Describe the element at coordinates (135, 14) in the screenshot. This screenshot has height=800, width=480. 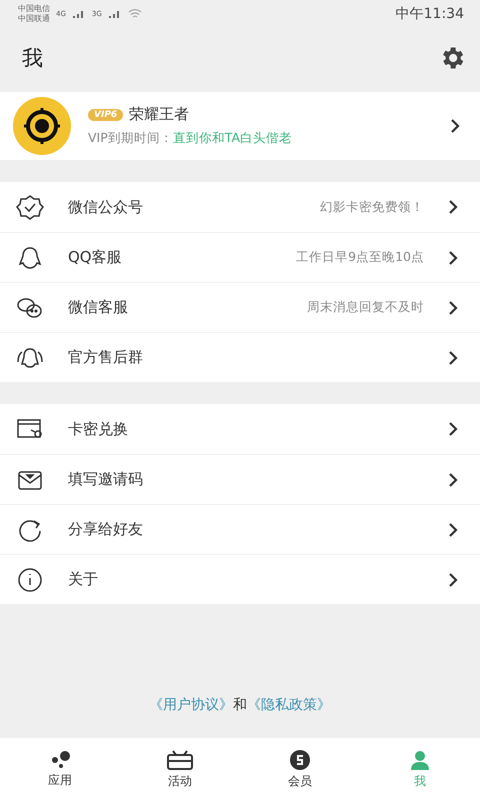
I see `wifi-icon` at that location.